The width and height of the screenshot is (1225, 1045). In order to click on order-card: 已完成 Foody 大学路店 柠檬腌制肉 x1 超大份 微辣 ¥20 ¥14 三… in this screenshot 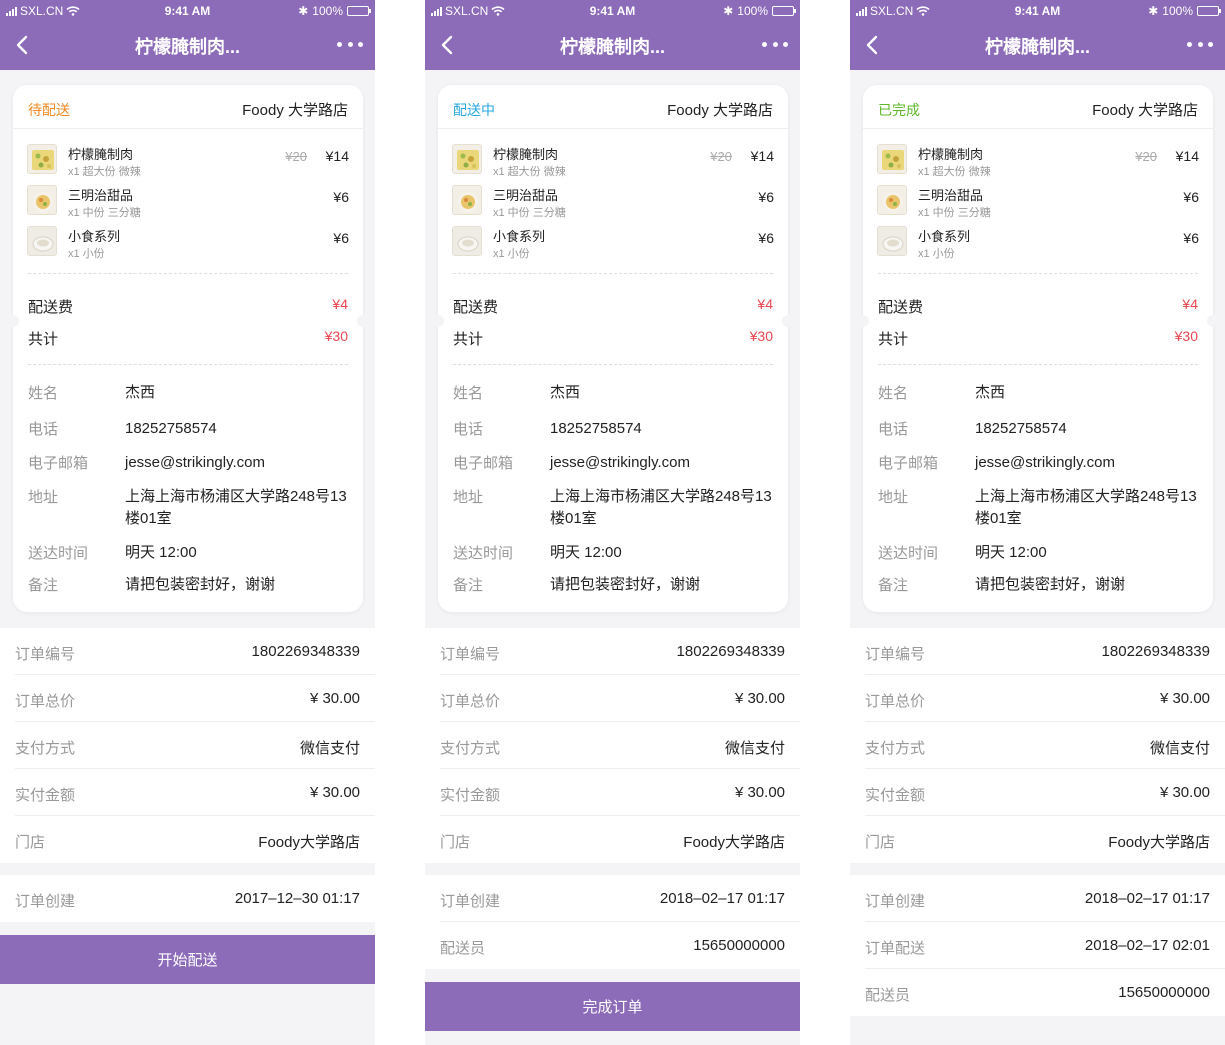, I will do `click(1038, 348)`.